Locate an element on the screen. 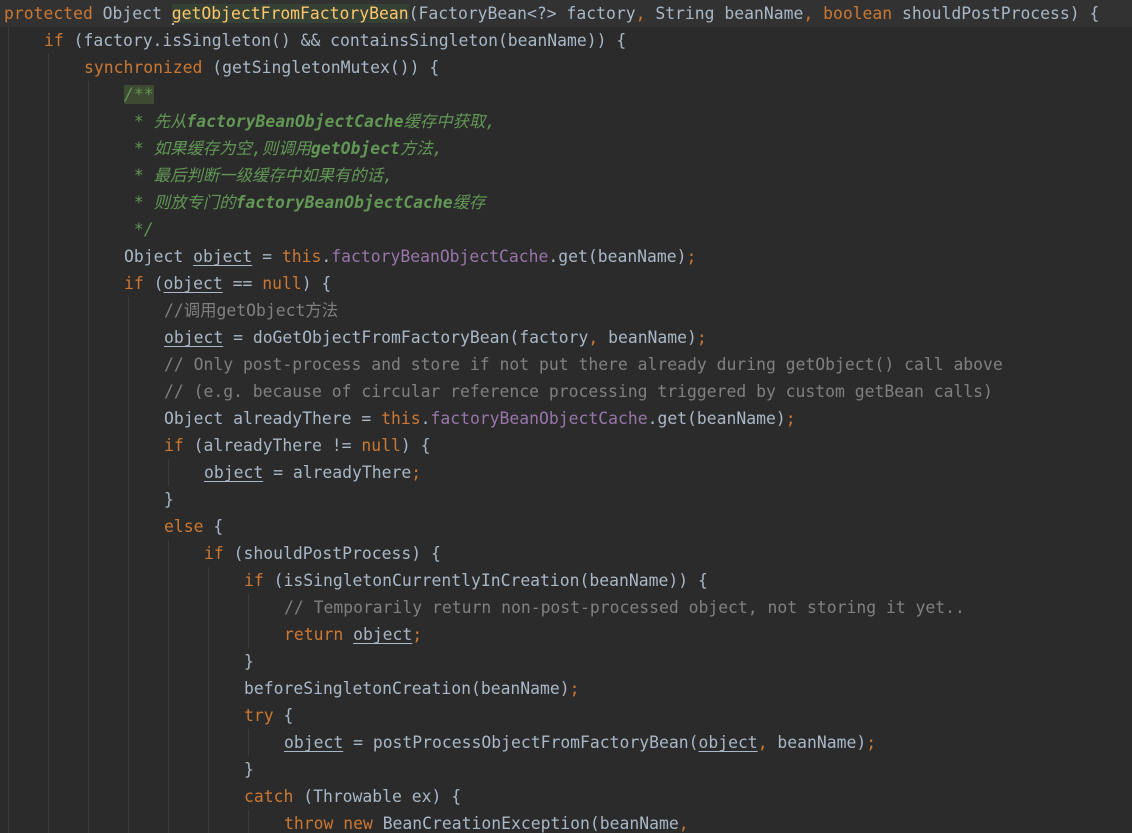 Image resolution: width=1132 pixels, height=833 pixels. code-token: = postProcessObjectFromFactoryBean( is located at coordinates (521, 742).